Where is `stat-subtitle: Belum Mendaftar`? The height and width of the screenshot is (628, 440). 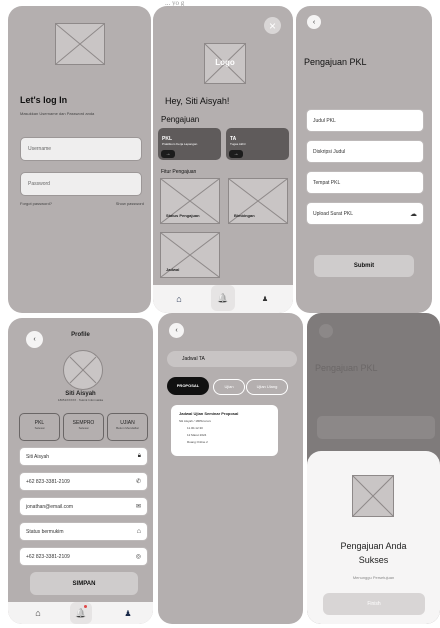
stat-subtitle: Belum Mendaftar is located at coordinates (127, 428).